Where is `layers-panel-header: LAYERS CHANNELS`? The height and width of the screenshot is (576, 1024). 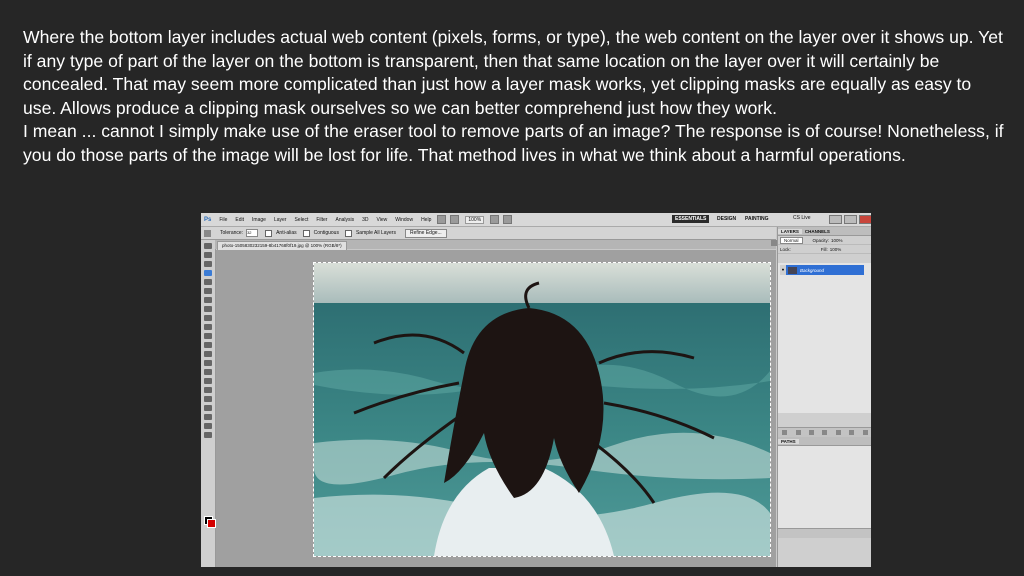 layers-panel-header: LAYERS CHANNELS is located at coordinates (824, 231).